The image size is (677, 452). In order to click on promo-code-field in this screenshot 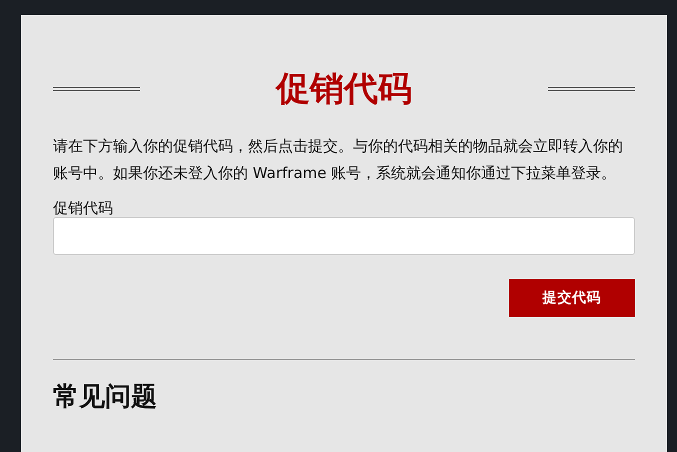, I will do `click(344, 236)`.